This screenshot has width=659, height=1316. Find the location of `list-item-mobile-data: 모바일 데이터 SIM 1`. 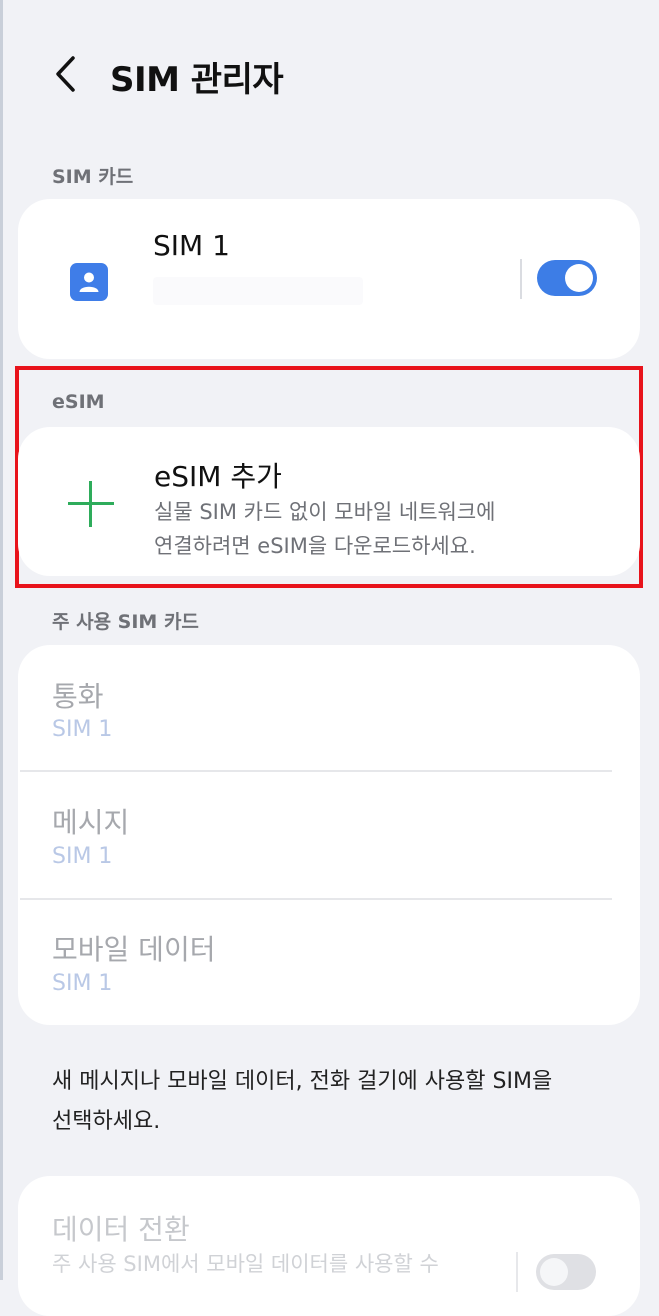

list-item-mobile-data: 모바일 데이터 SIM 1 is located at coordinates (329, 962).